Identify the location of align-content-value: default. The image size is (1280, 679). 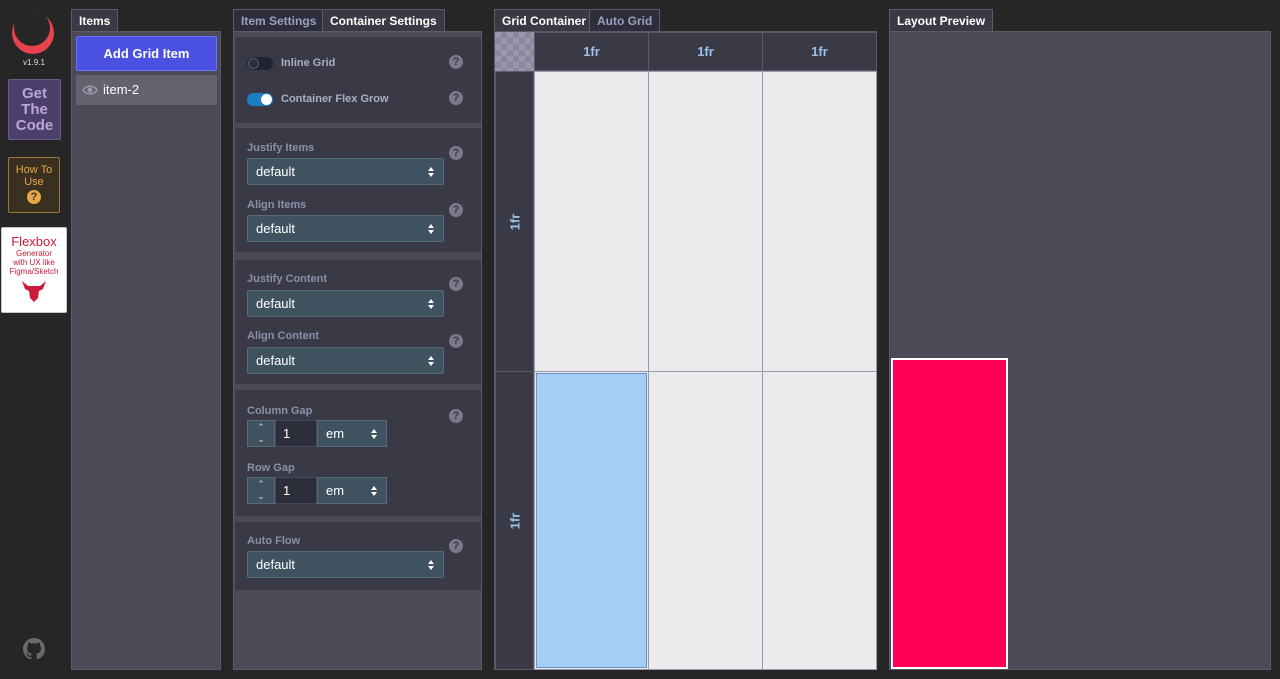
(276, 360).